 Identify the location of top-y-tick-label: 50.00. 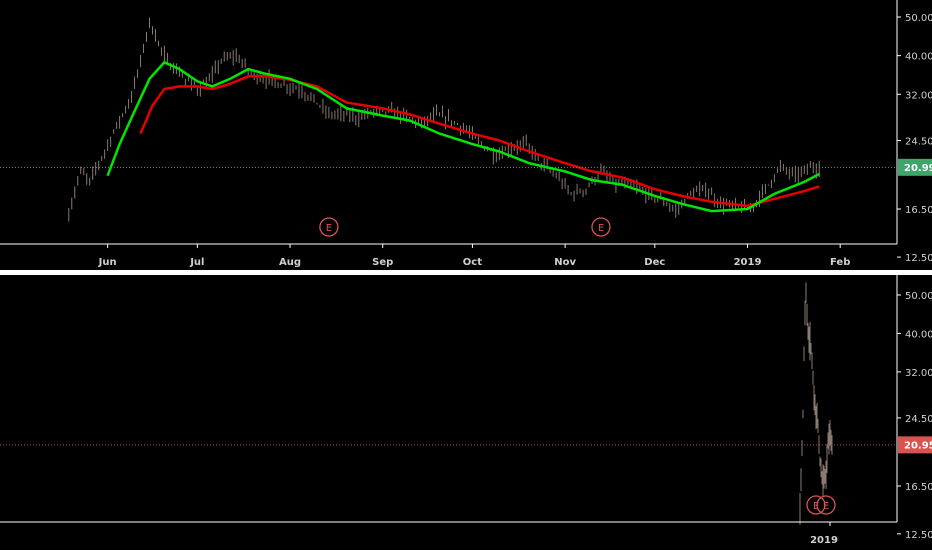
(918, 18).